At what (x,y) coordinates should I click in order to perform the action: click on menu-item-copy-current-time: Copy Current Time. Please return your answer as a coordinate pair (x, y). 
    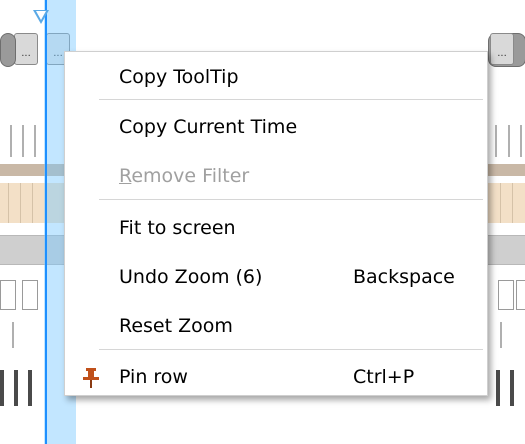
    Looking at the image, I should click on (276, 127).